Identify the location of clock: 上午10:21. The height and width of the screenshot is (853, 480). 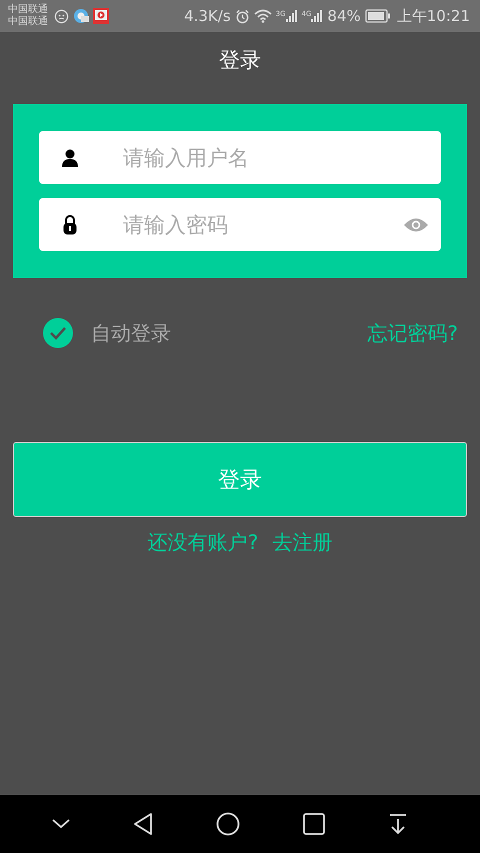
(433, 16).